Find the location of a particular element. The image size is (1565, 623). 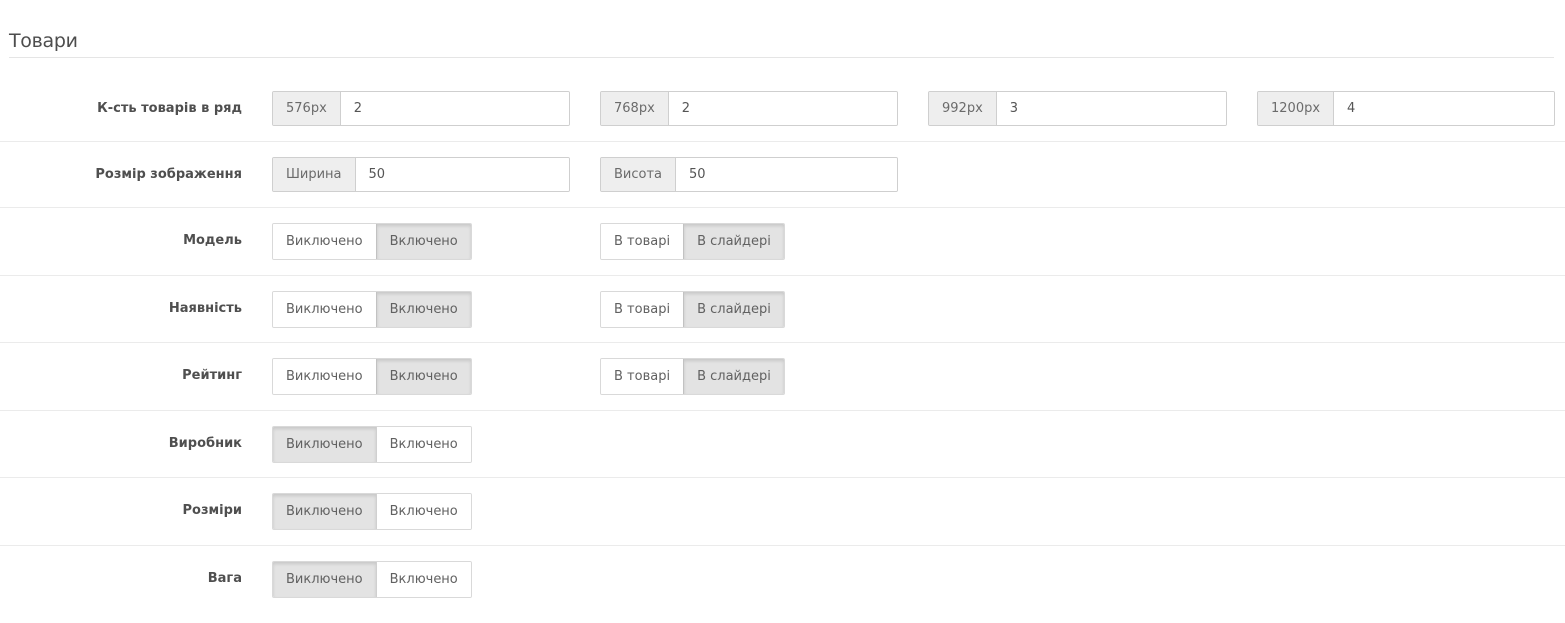

manufacturer-toggle: Виключено Включено is located at coordinates (372, 444).